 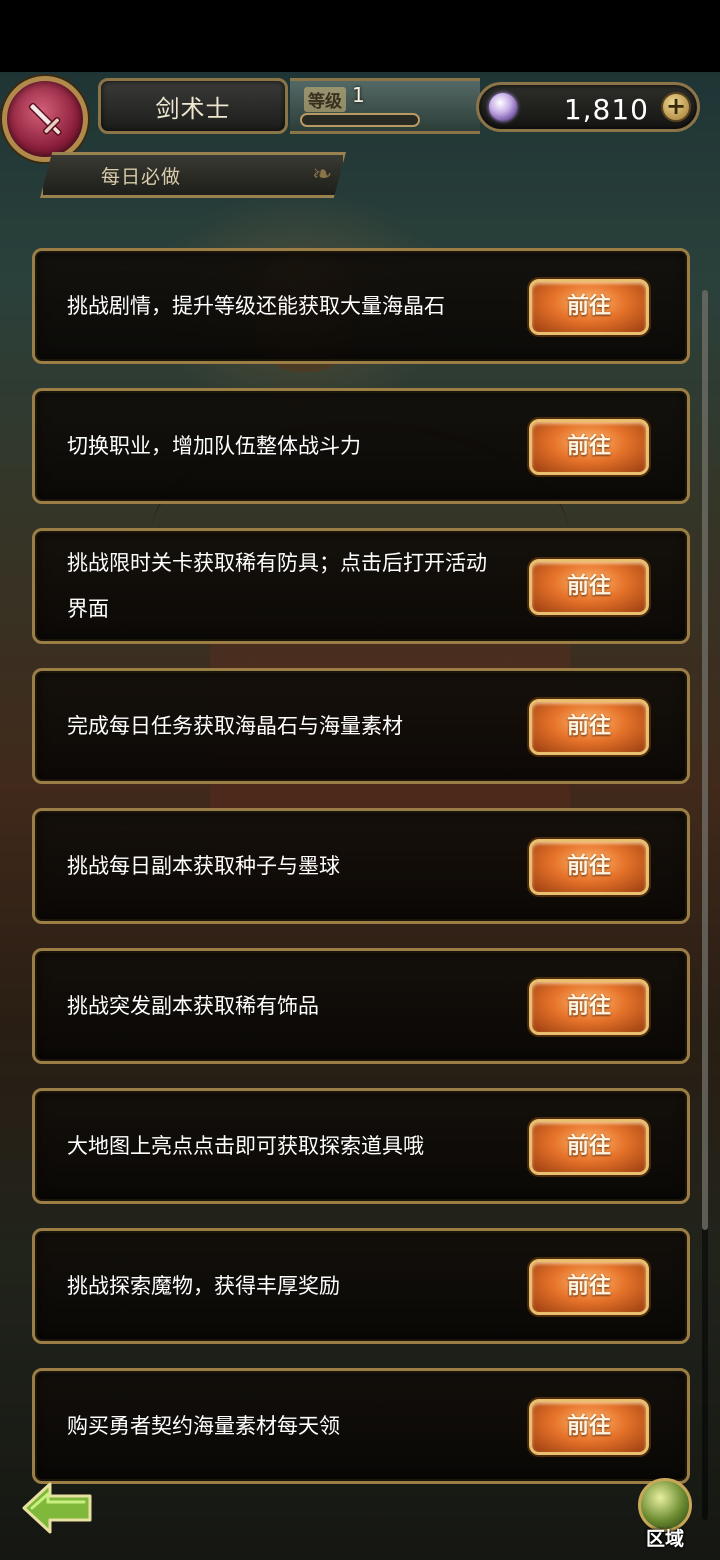 What do you see at coordinates (606, 109) in the screenshot?
I see `gem-count: 1,810` at bounding box center [606, 109].